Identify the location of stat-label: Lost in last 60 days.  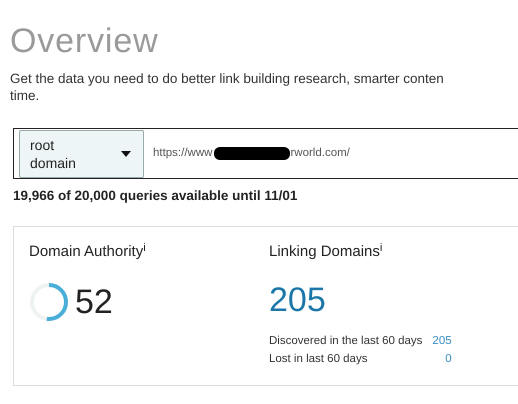
(318, 359).